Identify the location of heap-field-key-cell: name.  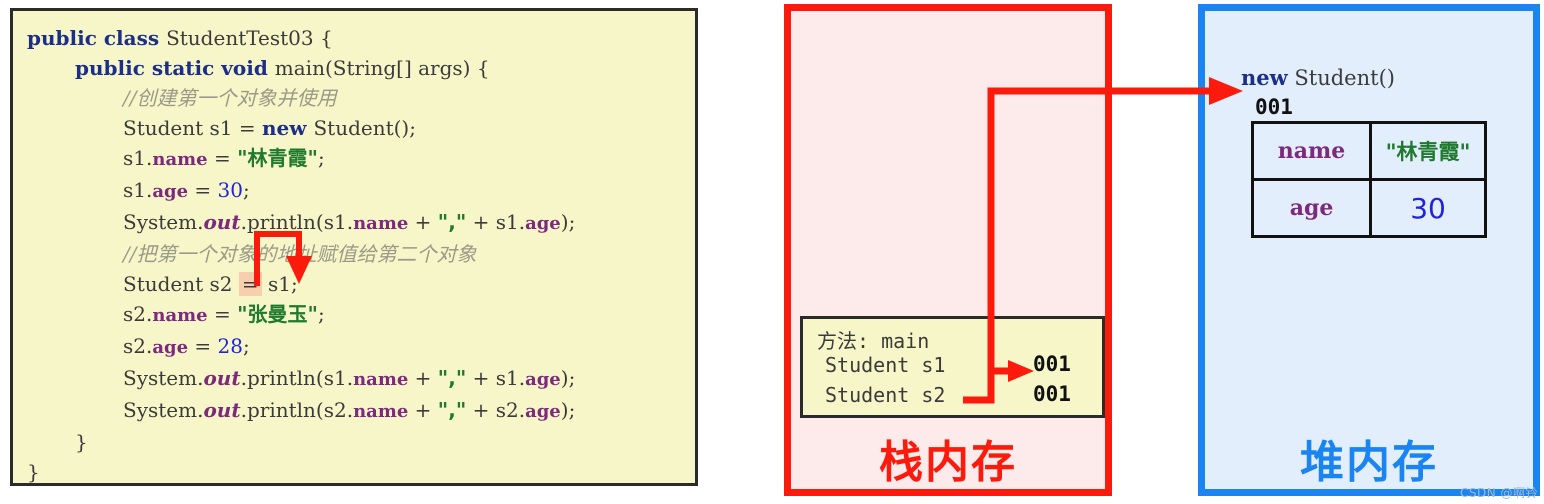
(1311, 151).